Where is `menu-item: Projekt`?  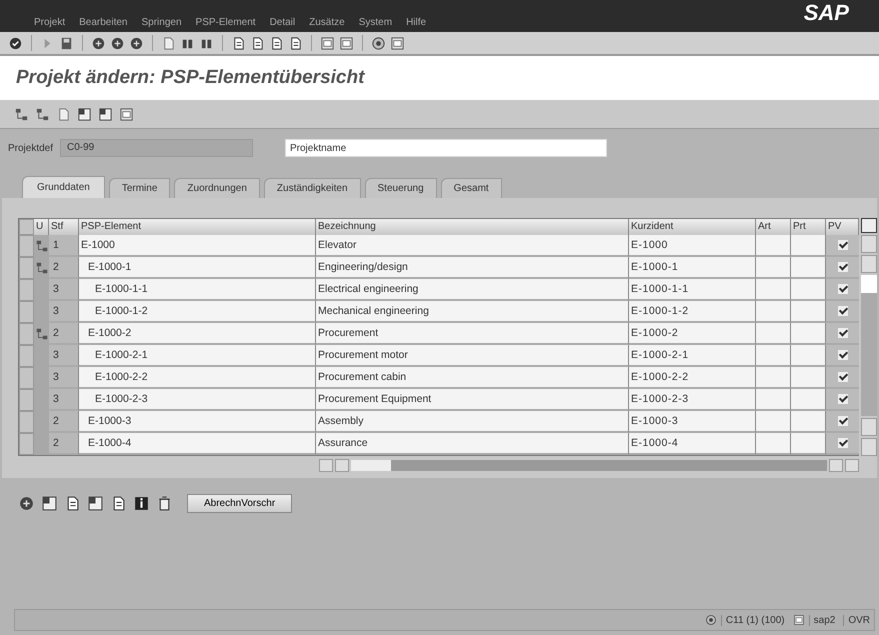 menu-item: Projekt is located at coordinates (50, 22).